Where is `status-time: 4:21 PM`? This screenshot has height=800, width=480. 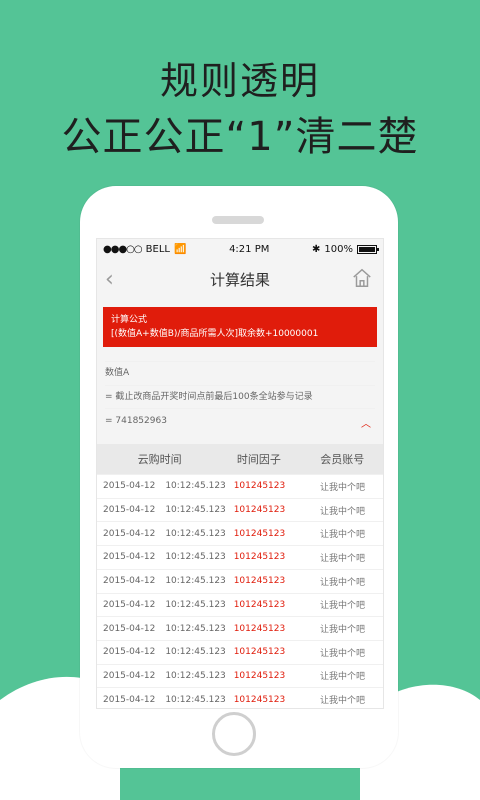 status-time: 4:21 PM is located at coordinates (249, 249).